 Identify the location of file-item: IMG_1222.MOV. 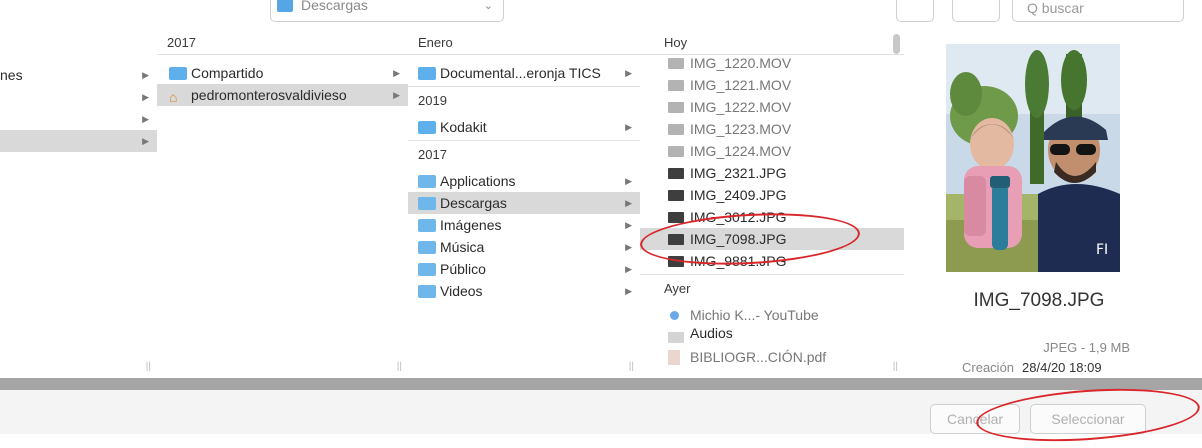
(772, 107).